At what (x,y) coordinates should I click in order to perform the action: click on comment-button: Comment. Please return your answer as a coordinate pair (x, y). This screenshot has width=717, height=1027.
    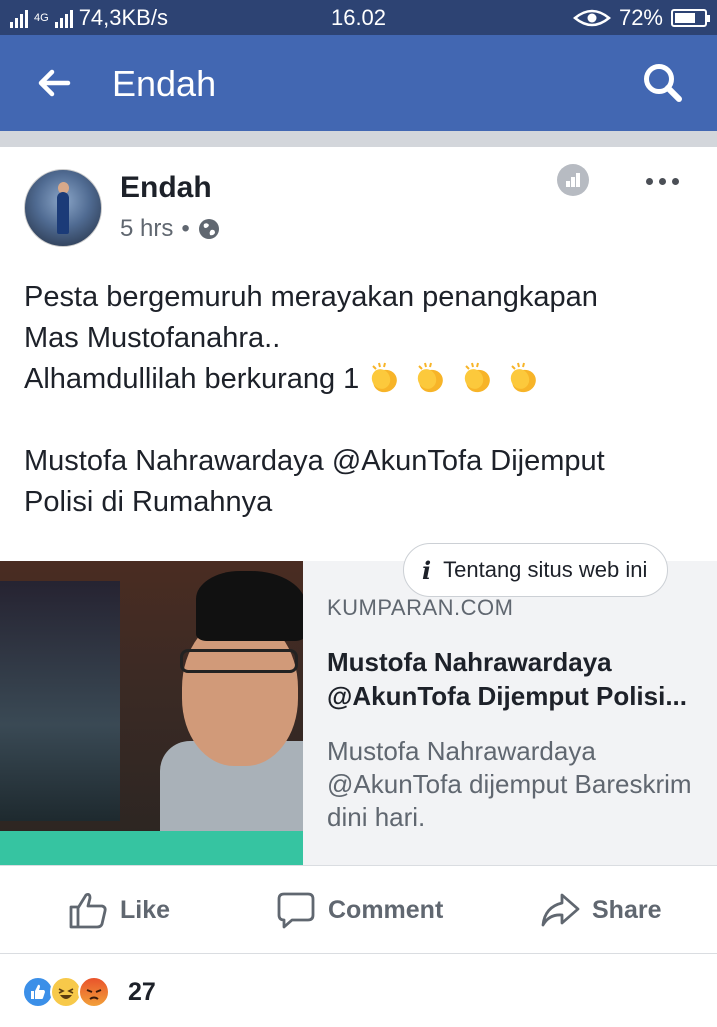
    Looking at the image, I should click on (359, 910).